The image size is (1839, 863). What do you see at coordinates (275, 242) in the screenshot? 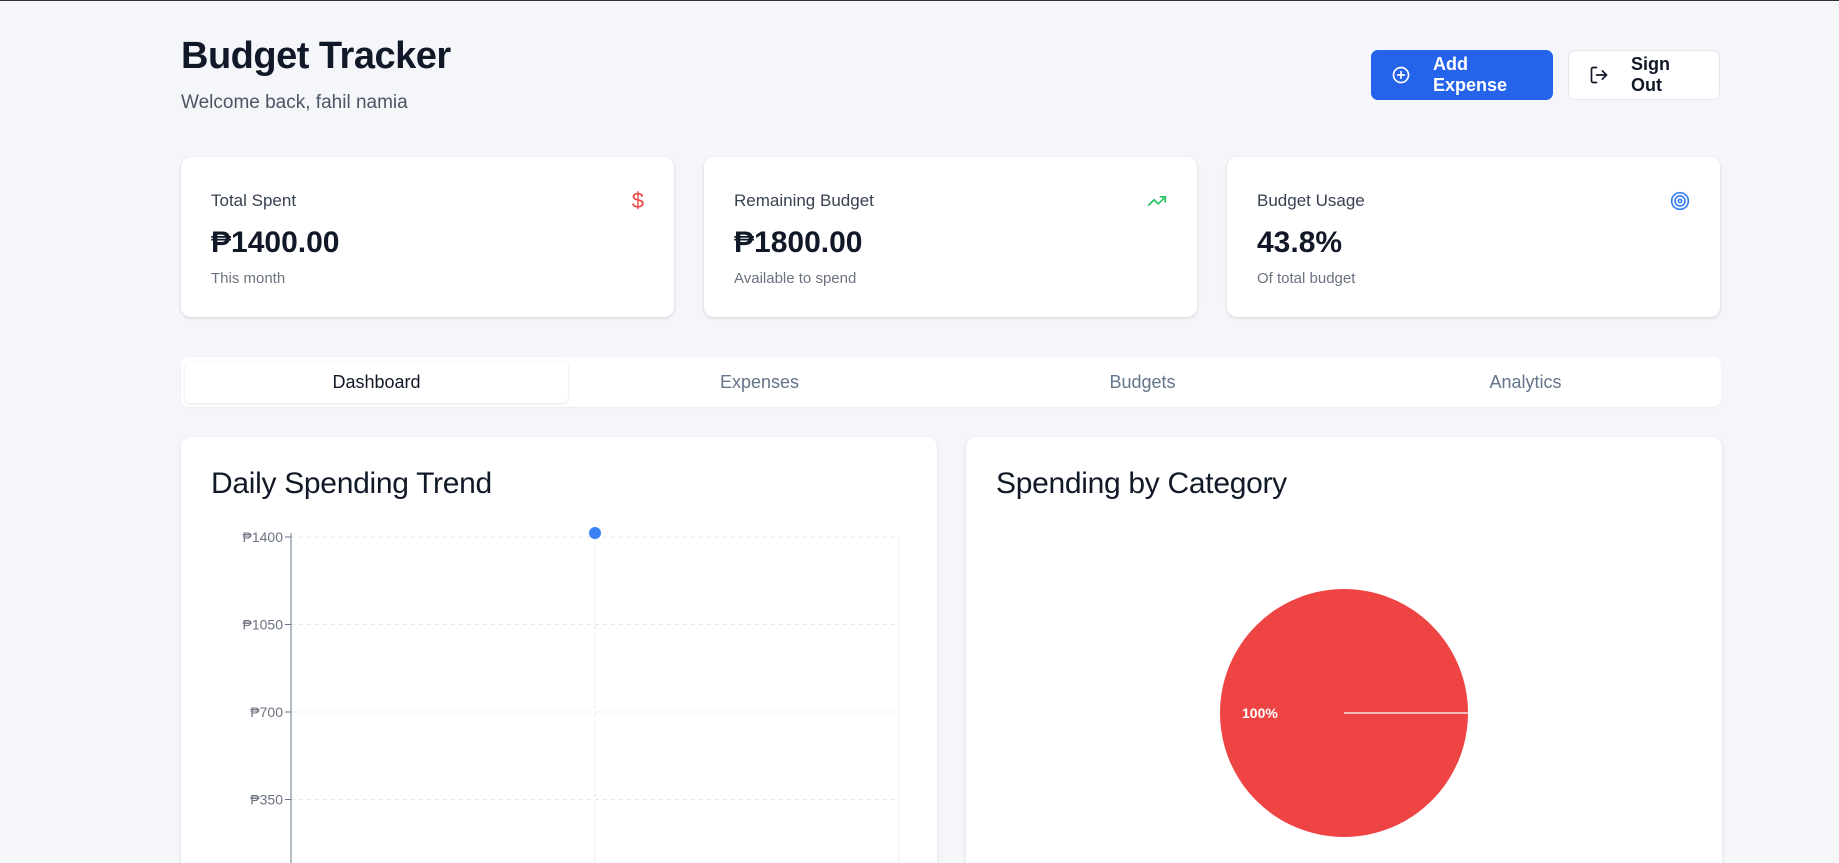
I see `stat-value: ₱1400.00` at bounding box center [275, 242].